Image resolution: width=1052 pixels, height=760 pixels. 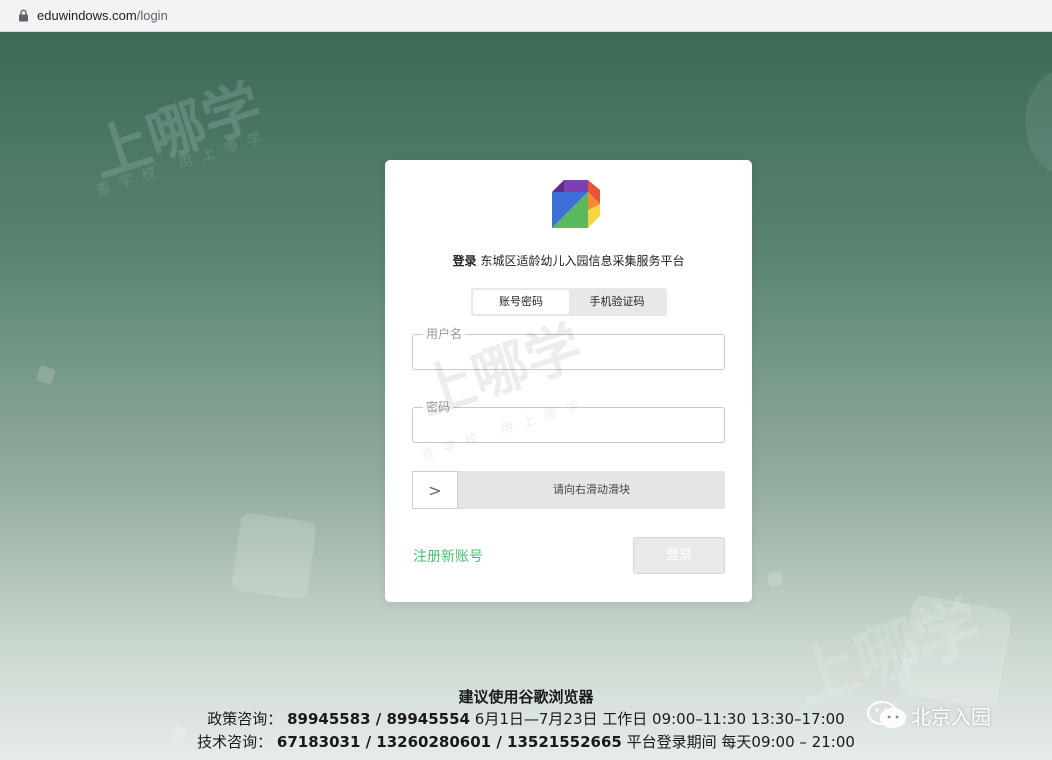 What do you see at coordinates (617, 302) in the screenshot?
I see `tab-sms-code: 手机验证码` at bounding box center [617, 302].